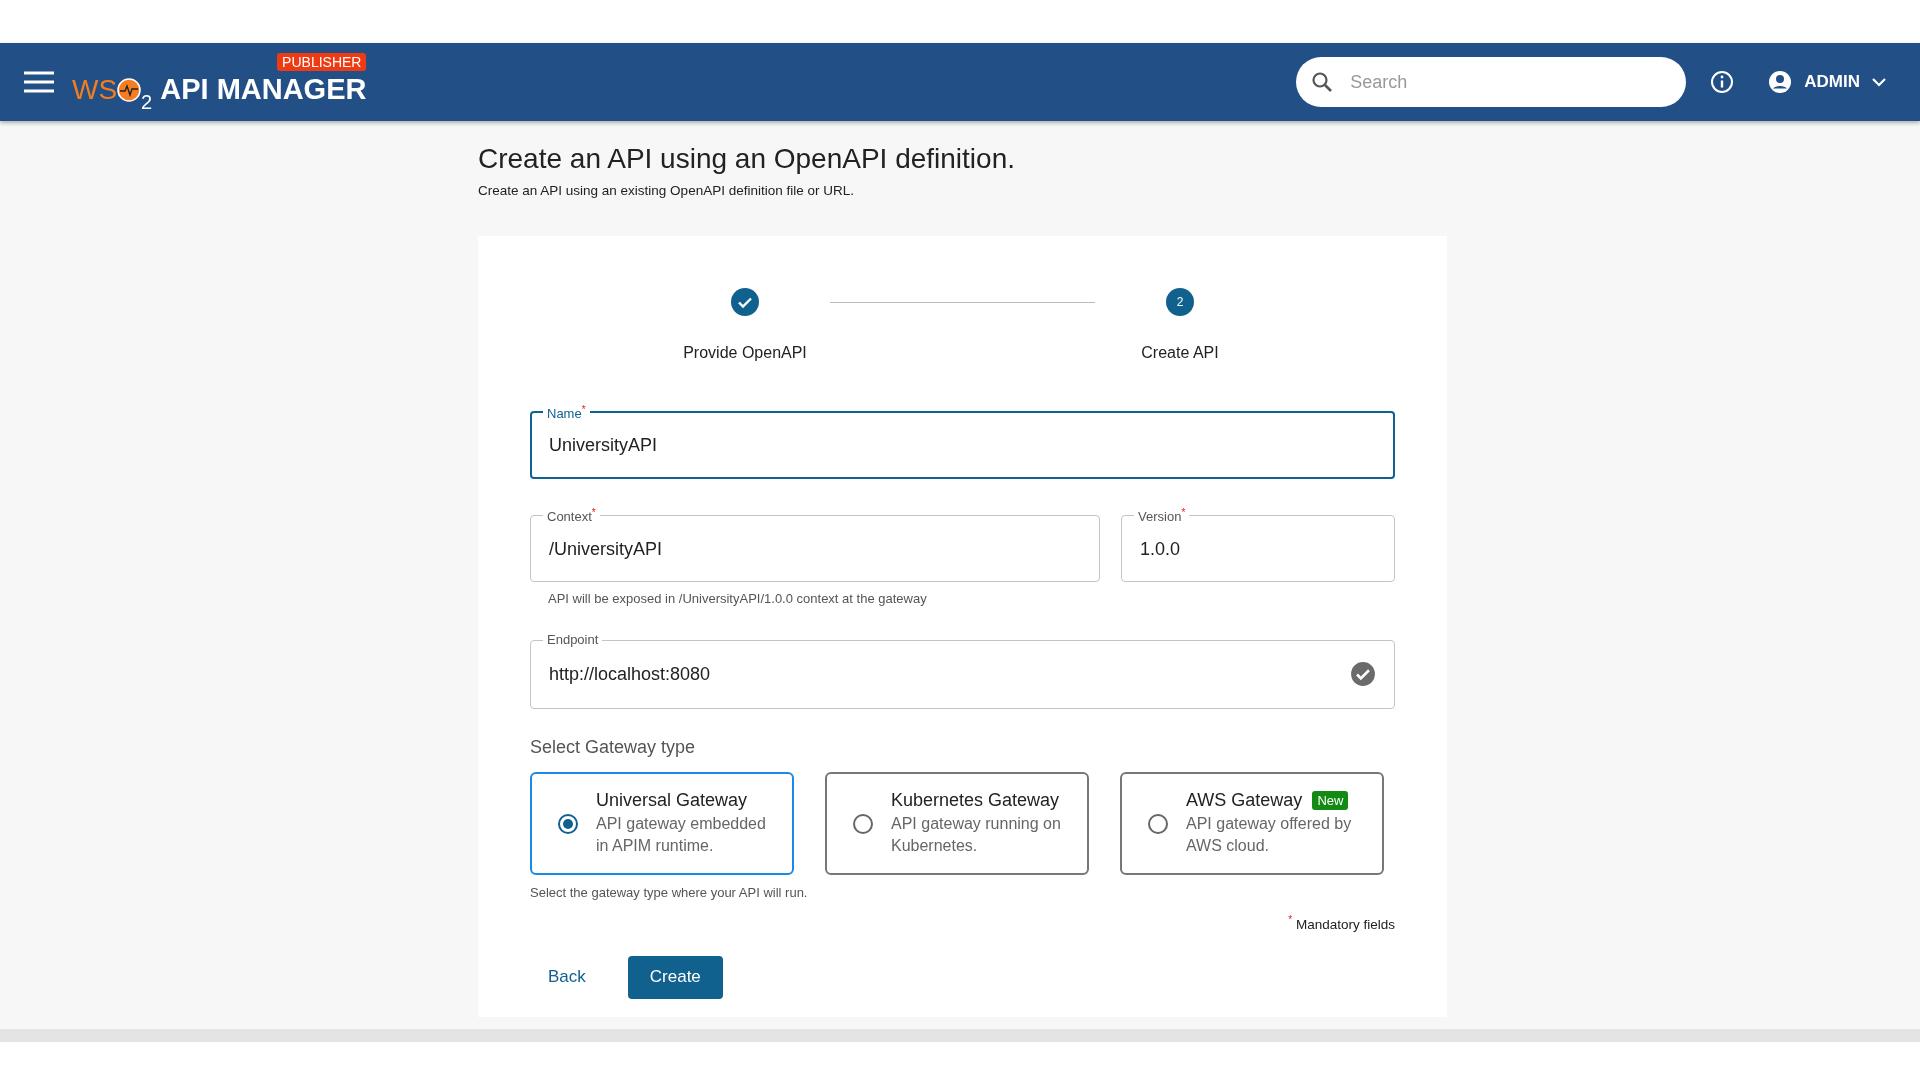  I want to click on step-label: Provide OpenAPI, so click(745, 353).